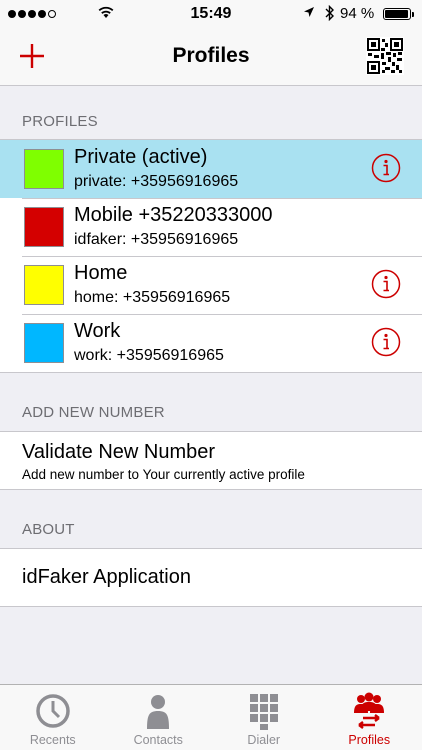 This screenshot has height=750, width=422. What do you see at coordinates (397, 14) in the screenshot?
I see `battery-icon` at bounding box center [397, 14].